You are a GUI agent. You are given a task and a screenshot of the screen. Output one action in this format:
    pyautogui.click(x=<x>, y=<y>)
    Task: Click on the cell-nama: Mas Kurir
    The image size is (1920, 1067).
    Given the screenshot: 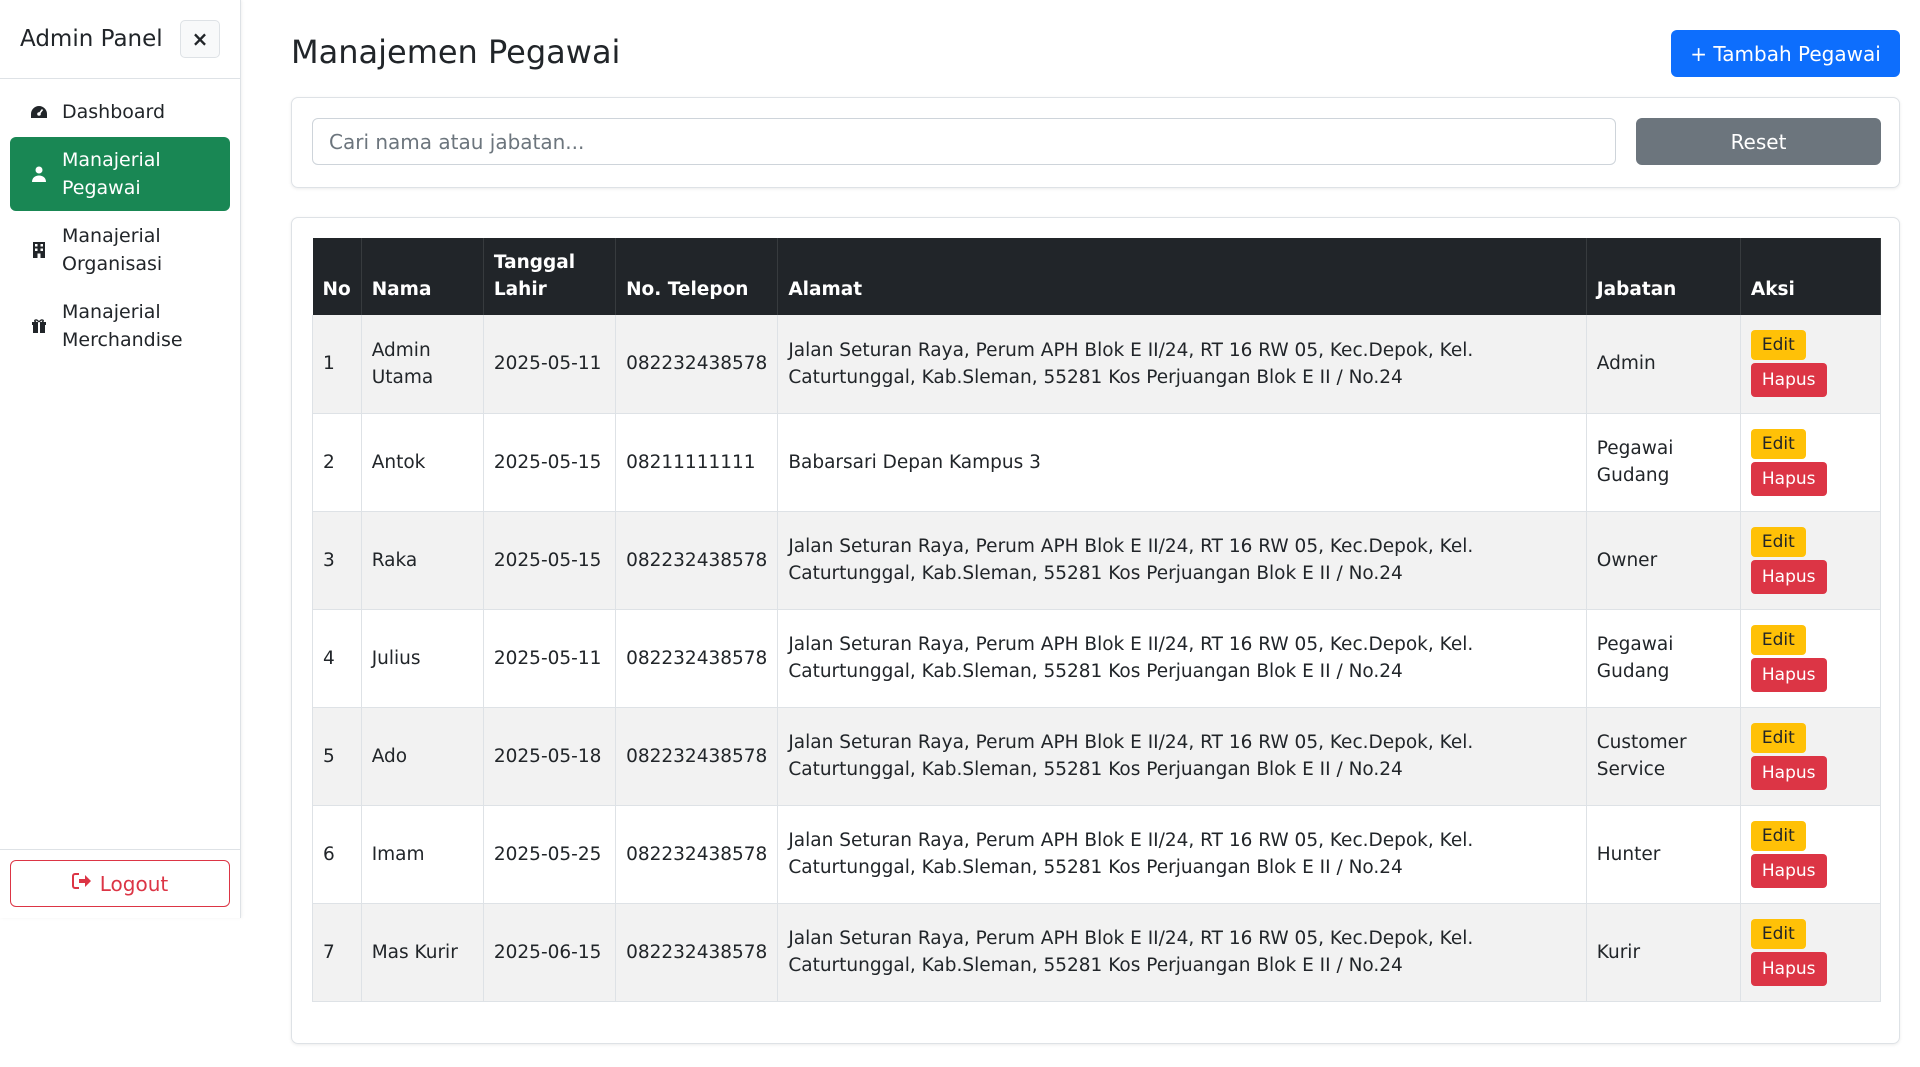 What is the action you would take?
    pyautogui.click(x=422, y=952)
    